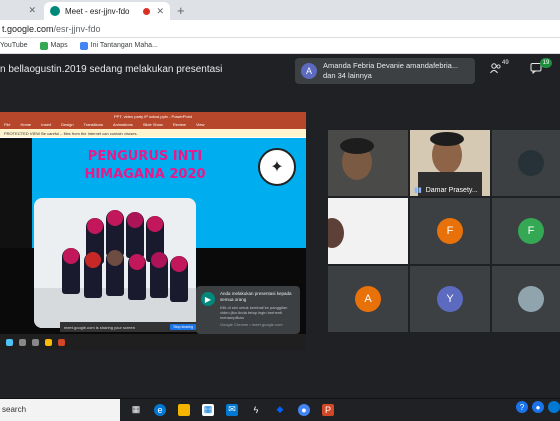 Image resolution: width=560 pixels, height=421 pixels. I want to click on lightning-icon: ϟ, so click(256, 410).